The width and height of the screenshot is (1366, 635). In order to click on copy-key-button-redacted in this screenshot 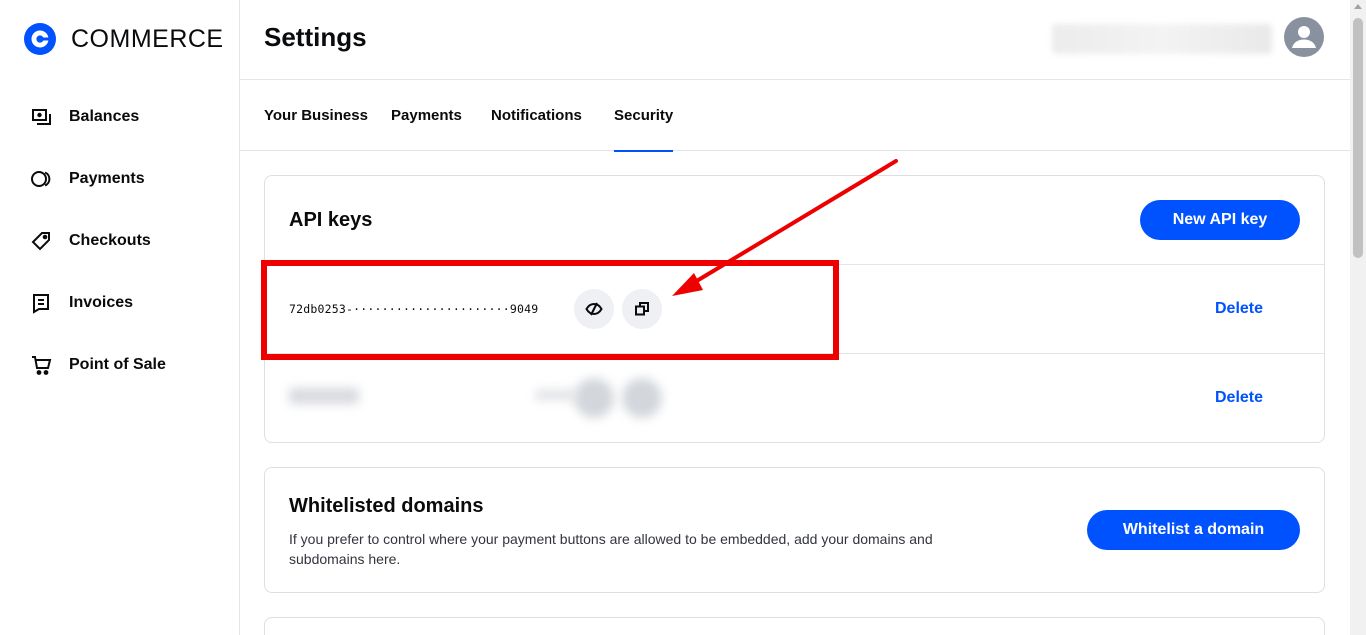, I will do `click(642, 398)`.